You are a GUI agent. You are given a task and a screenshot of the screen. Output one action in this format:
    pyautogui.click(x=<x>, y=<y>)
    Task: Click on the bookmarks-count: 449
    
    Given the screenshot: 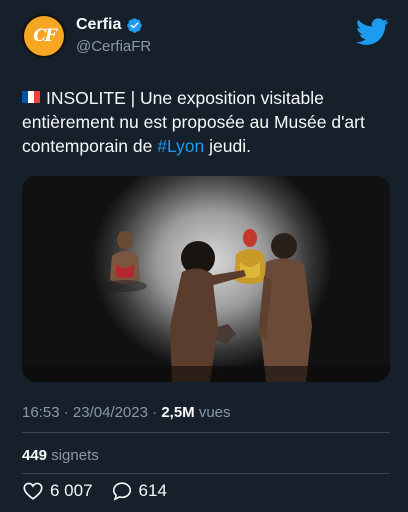 What is the action you would take?
    pyautogui.click(x=35, y=455)
    